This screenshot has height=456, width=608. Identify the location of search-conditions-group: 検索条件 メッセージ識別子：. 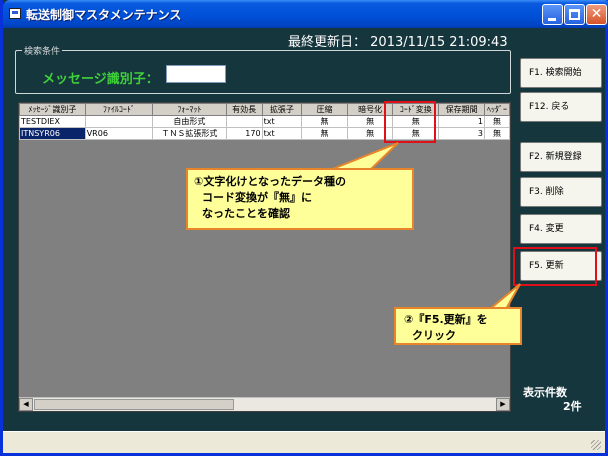
(263, 69).